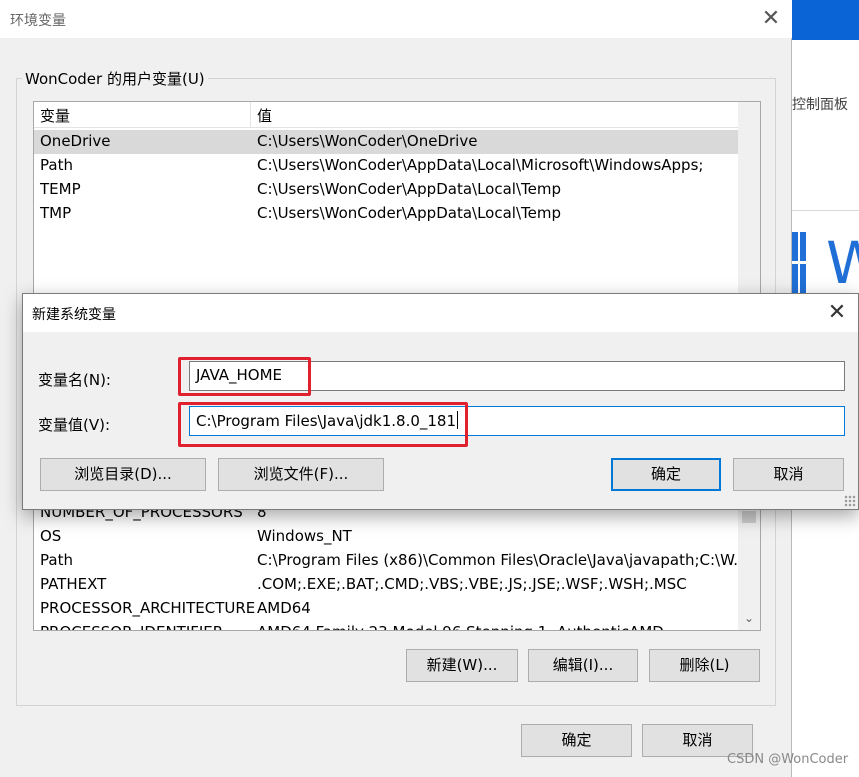 This screenshot has height=777, width=859. I want to click on windows-wordmark: W, so click(842, 263).